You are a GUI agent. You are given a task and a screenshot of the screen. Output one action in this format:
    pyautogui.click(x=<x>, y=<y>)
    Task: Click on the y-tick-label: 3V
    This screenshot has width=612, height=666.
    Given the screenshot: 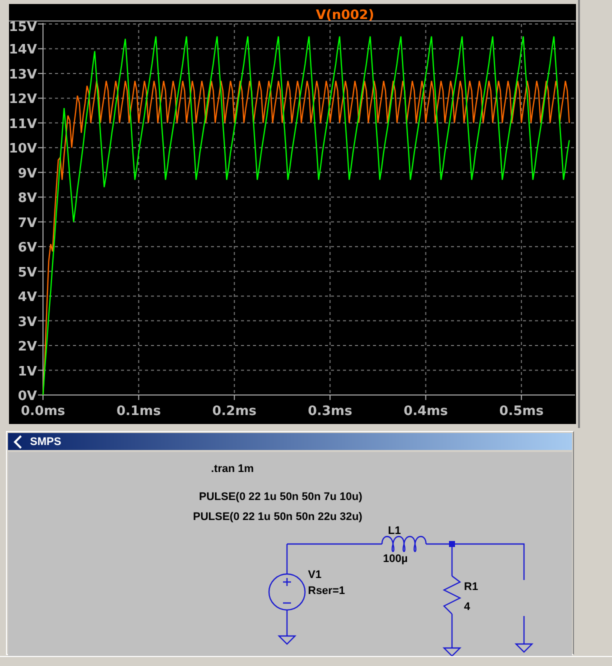 What is the action you would take?
    pyautogui.click(x=27, y=322)
    